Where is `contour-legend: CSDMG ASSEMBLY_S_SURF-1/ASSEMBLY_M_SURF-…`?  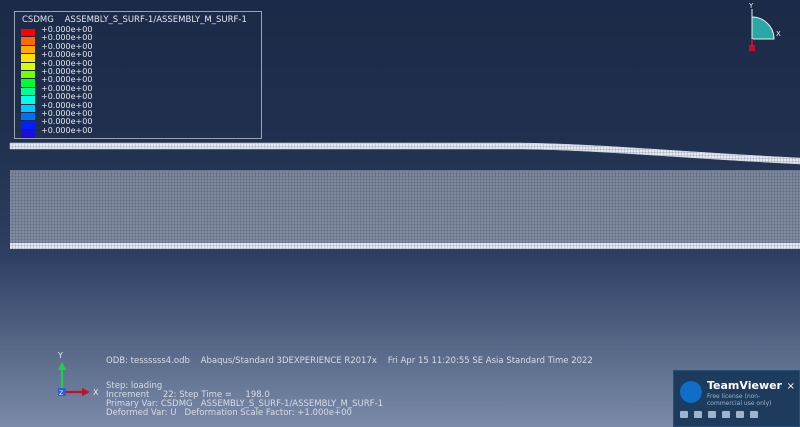
contour-legend: CSDMG ASSEMBLY_S_SURF-1/ASSEMBLY_M_SURF-… is located at coordinates (138, 75).